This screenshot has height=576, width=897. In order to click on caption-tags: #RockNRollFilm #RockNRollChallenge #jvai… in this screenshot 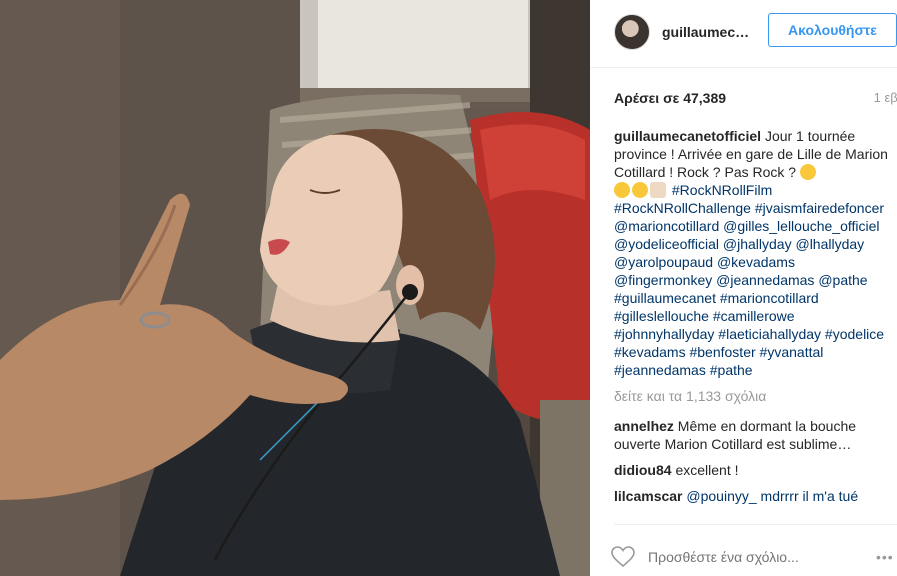, I will do `click(749, 280)`.